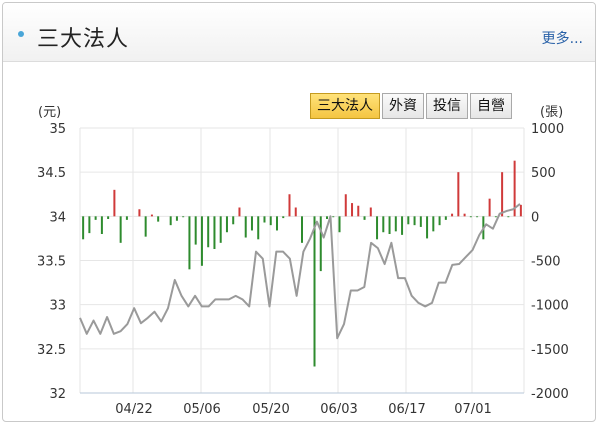  What do you see at coordinates (546, 262) in the screenshot?
I see `right-tick-label: -500` at bounding box center [546, 262].